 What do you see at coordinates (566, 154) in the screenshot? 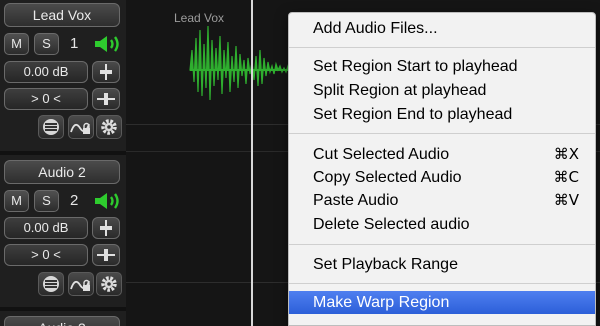
I see `menu-item-shortcut: ⌘X` at bounding box center [566, 154].